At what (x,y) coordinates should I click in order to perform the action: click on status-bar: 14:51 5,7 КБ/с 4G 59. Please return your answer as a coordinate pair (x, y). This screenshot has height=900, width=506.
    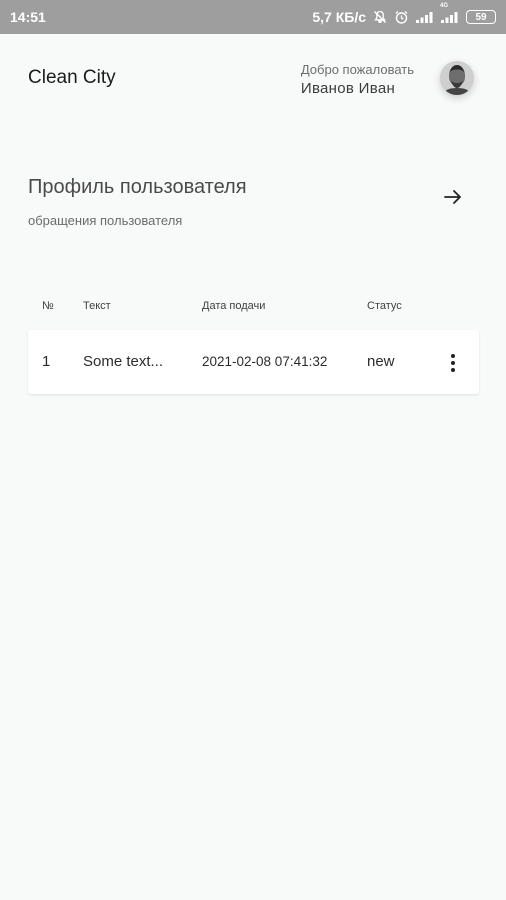
    Looking at the image, I should click on (253, 17).